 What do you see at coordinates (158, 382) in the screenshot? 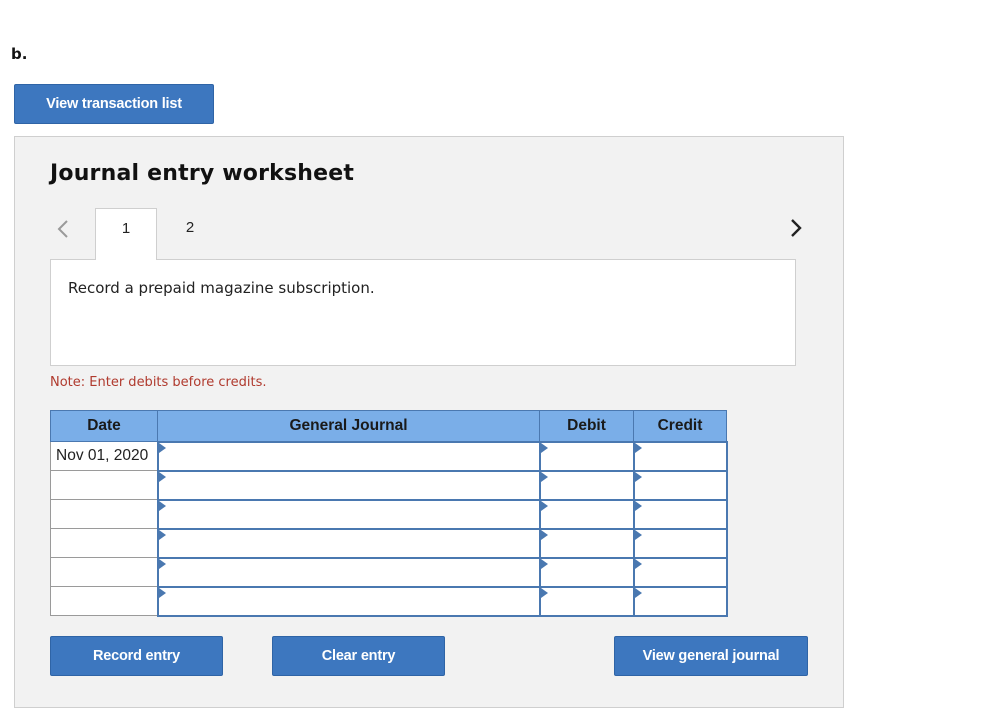
I see `debit-credit-note: Note: Enter debits before credits.` at bounding box center [158, 382].